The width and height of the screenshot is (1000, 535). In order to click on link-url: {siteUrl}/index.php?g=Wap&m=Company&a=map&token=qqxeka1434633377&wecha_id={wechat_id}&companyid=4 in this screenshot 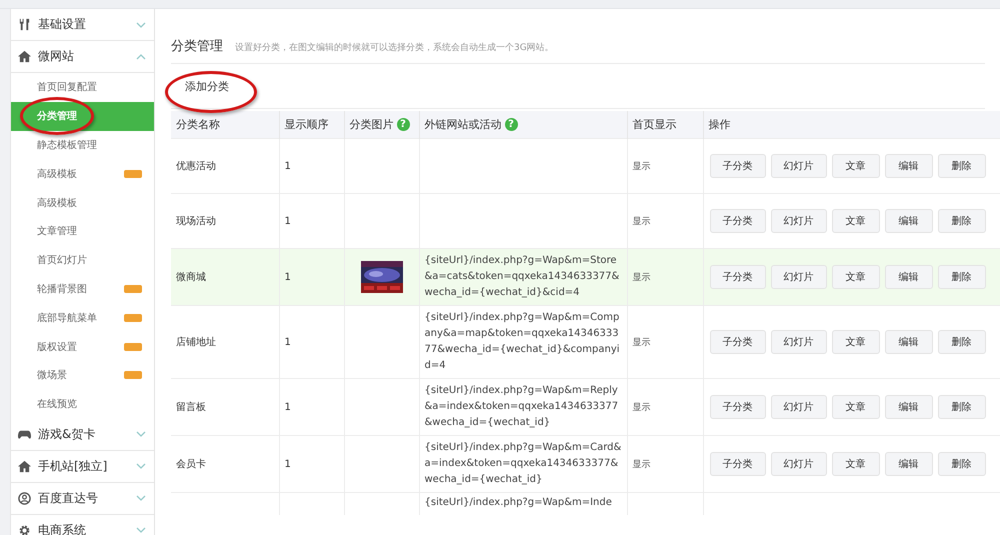, I will do `click(522, 341)`.